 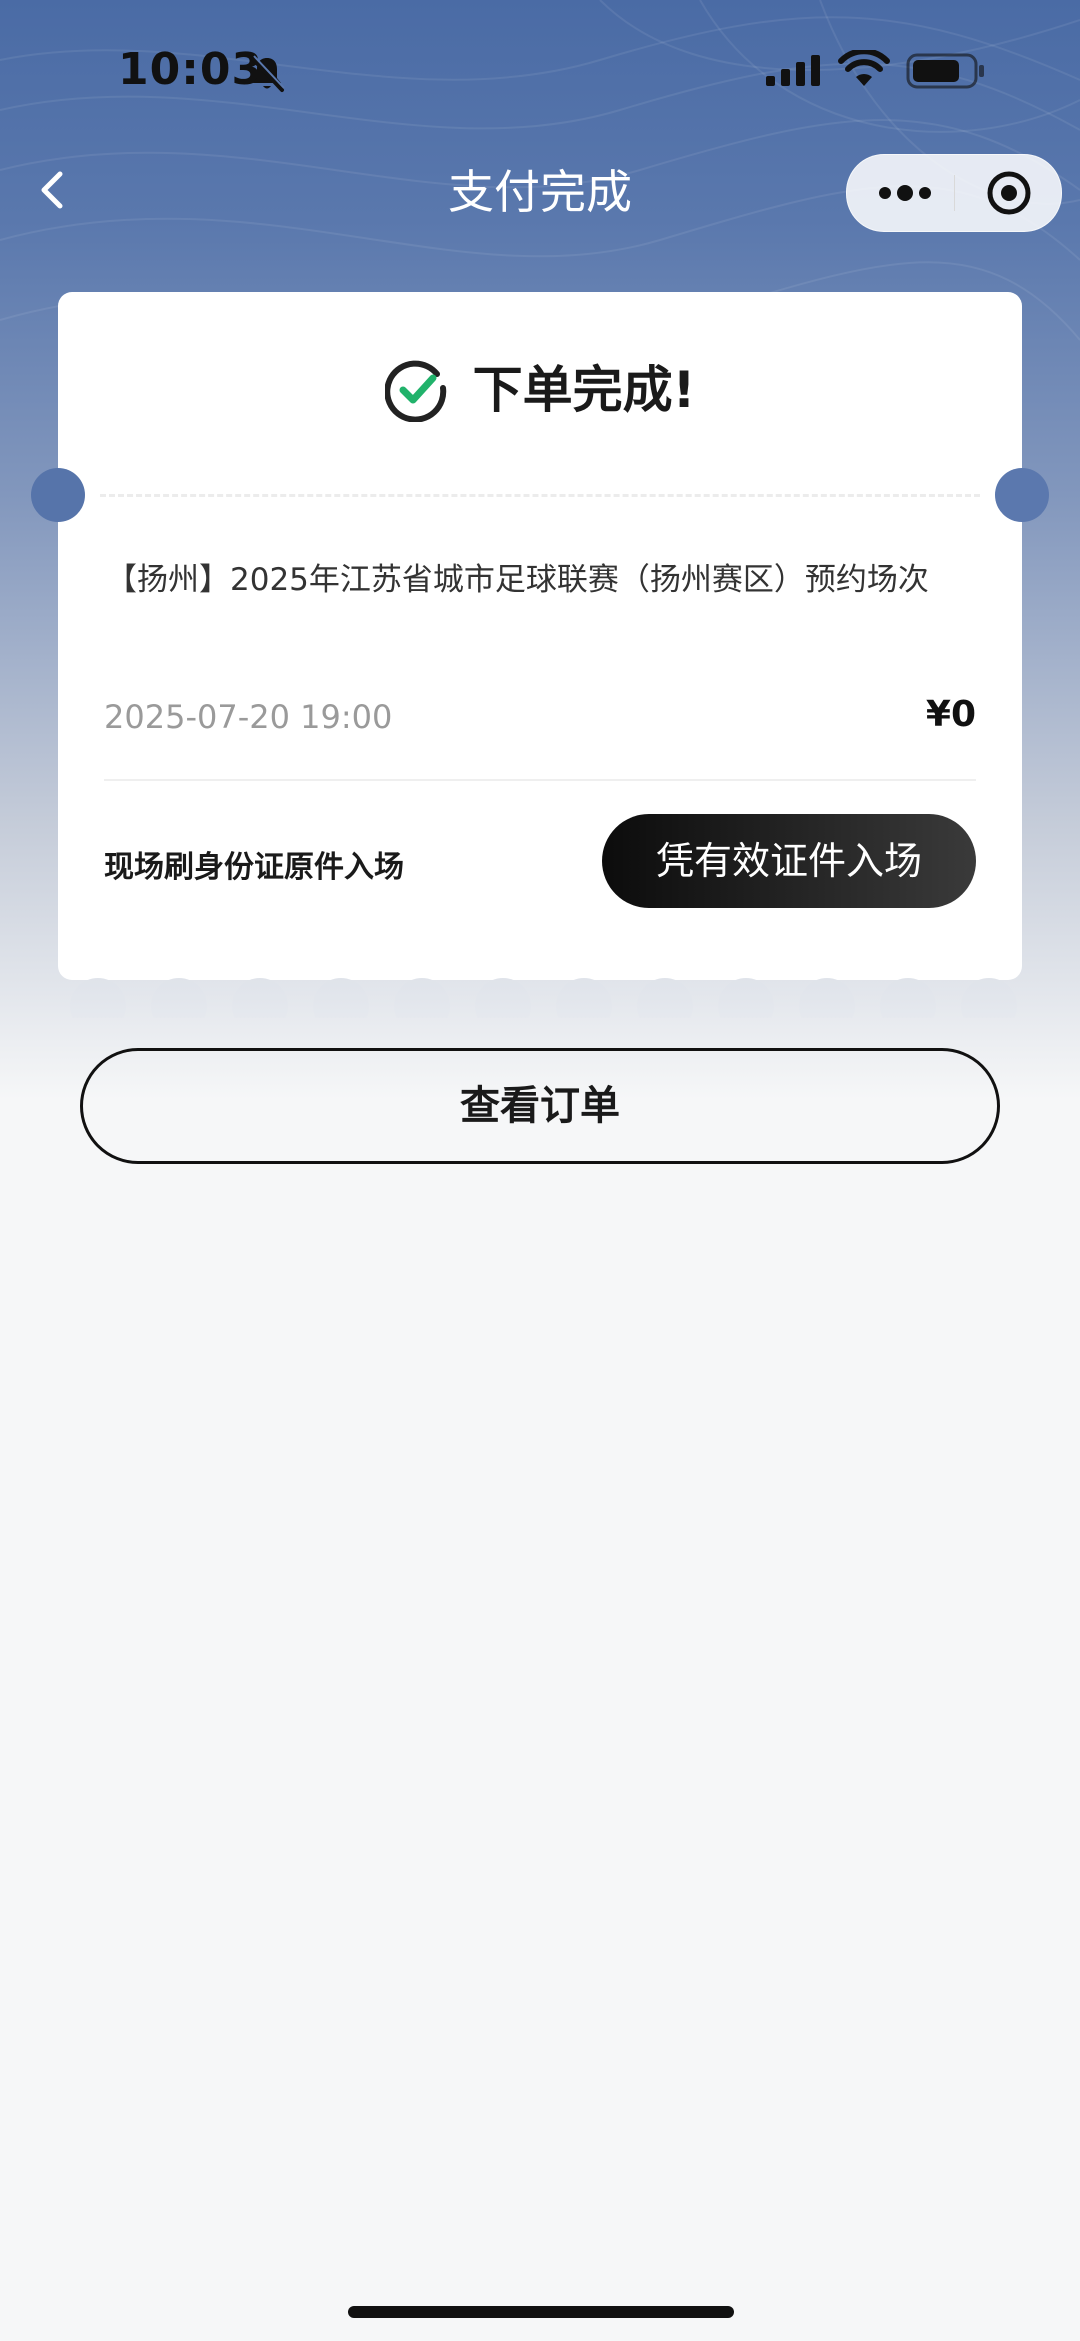 What do you see at coordinates (267, 73) in the screenshot?
I see `bell-muted-icon` at bounding box center [267, 73].